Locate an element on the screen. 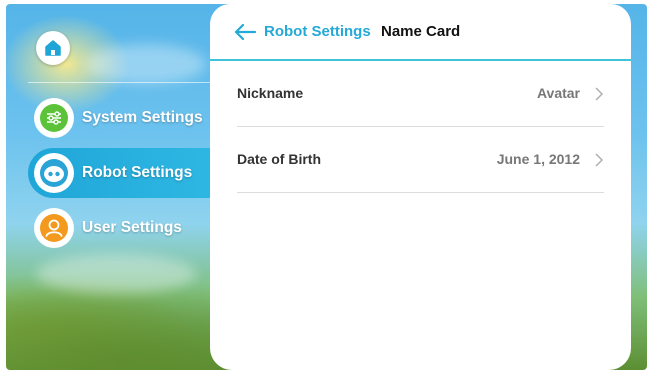 This screenshot has width=653, height=372. back-button: Robot Settings is located at coordinates (317, 31).